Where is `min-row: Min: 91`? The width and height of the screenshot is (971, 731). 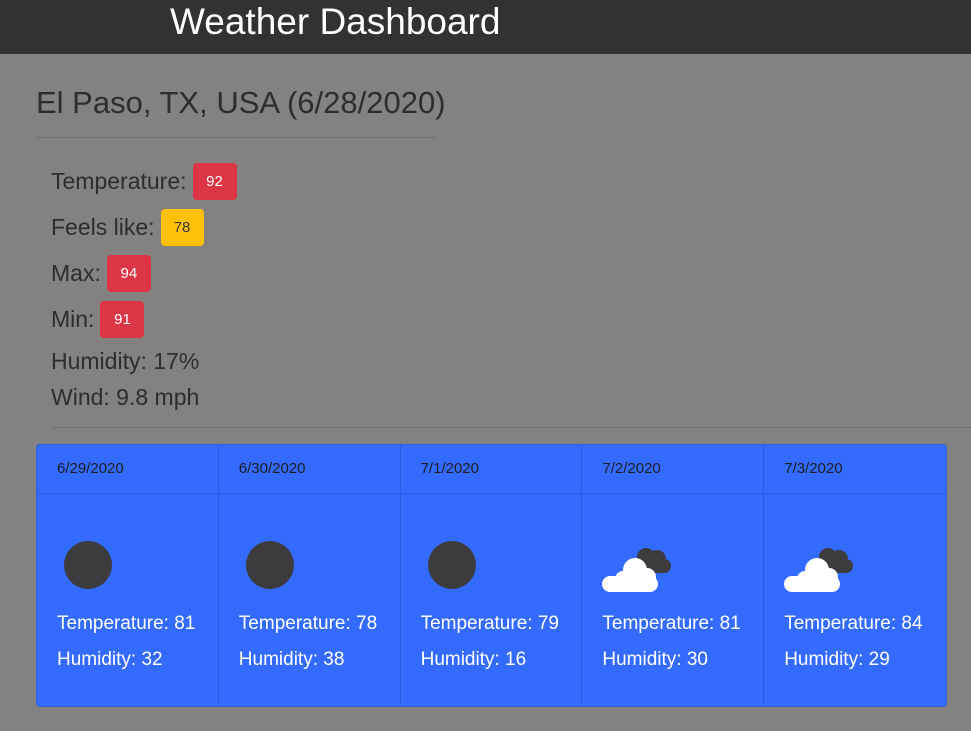 min-row: Min: 91 is located at coordinates (98, 319).